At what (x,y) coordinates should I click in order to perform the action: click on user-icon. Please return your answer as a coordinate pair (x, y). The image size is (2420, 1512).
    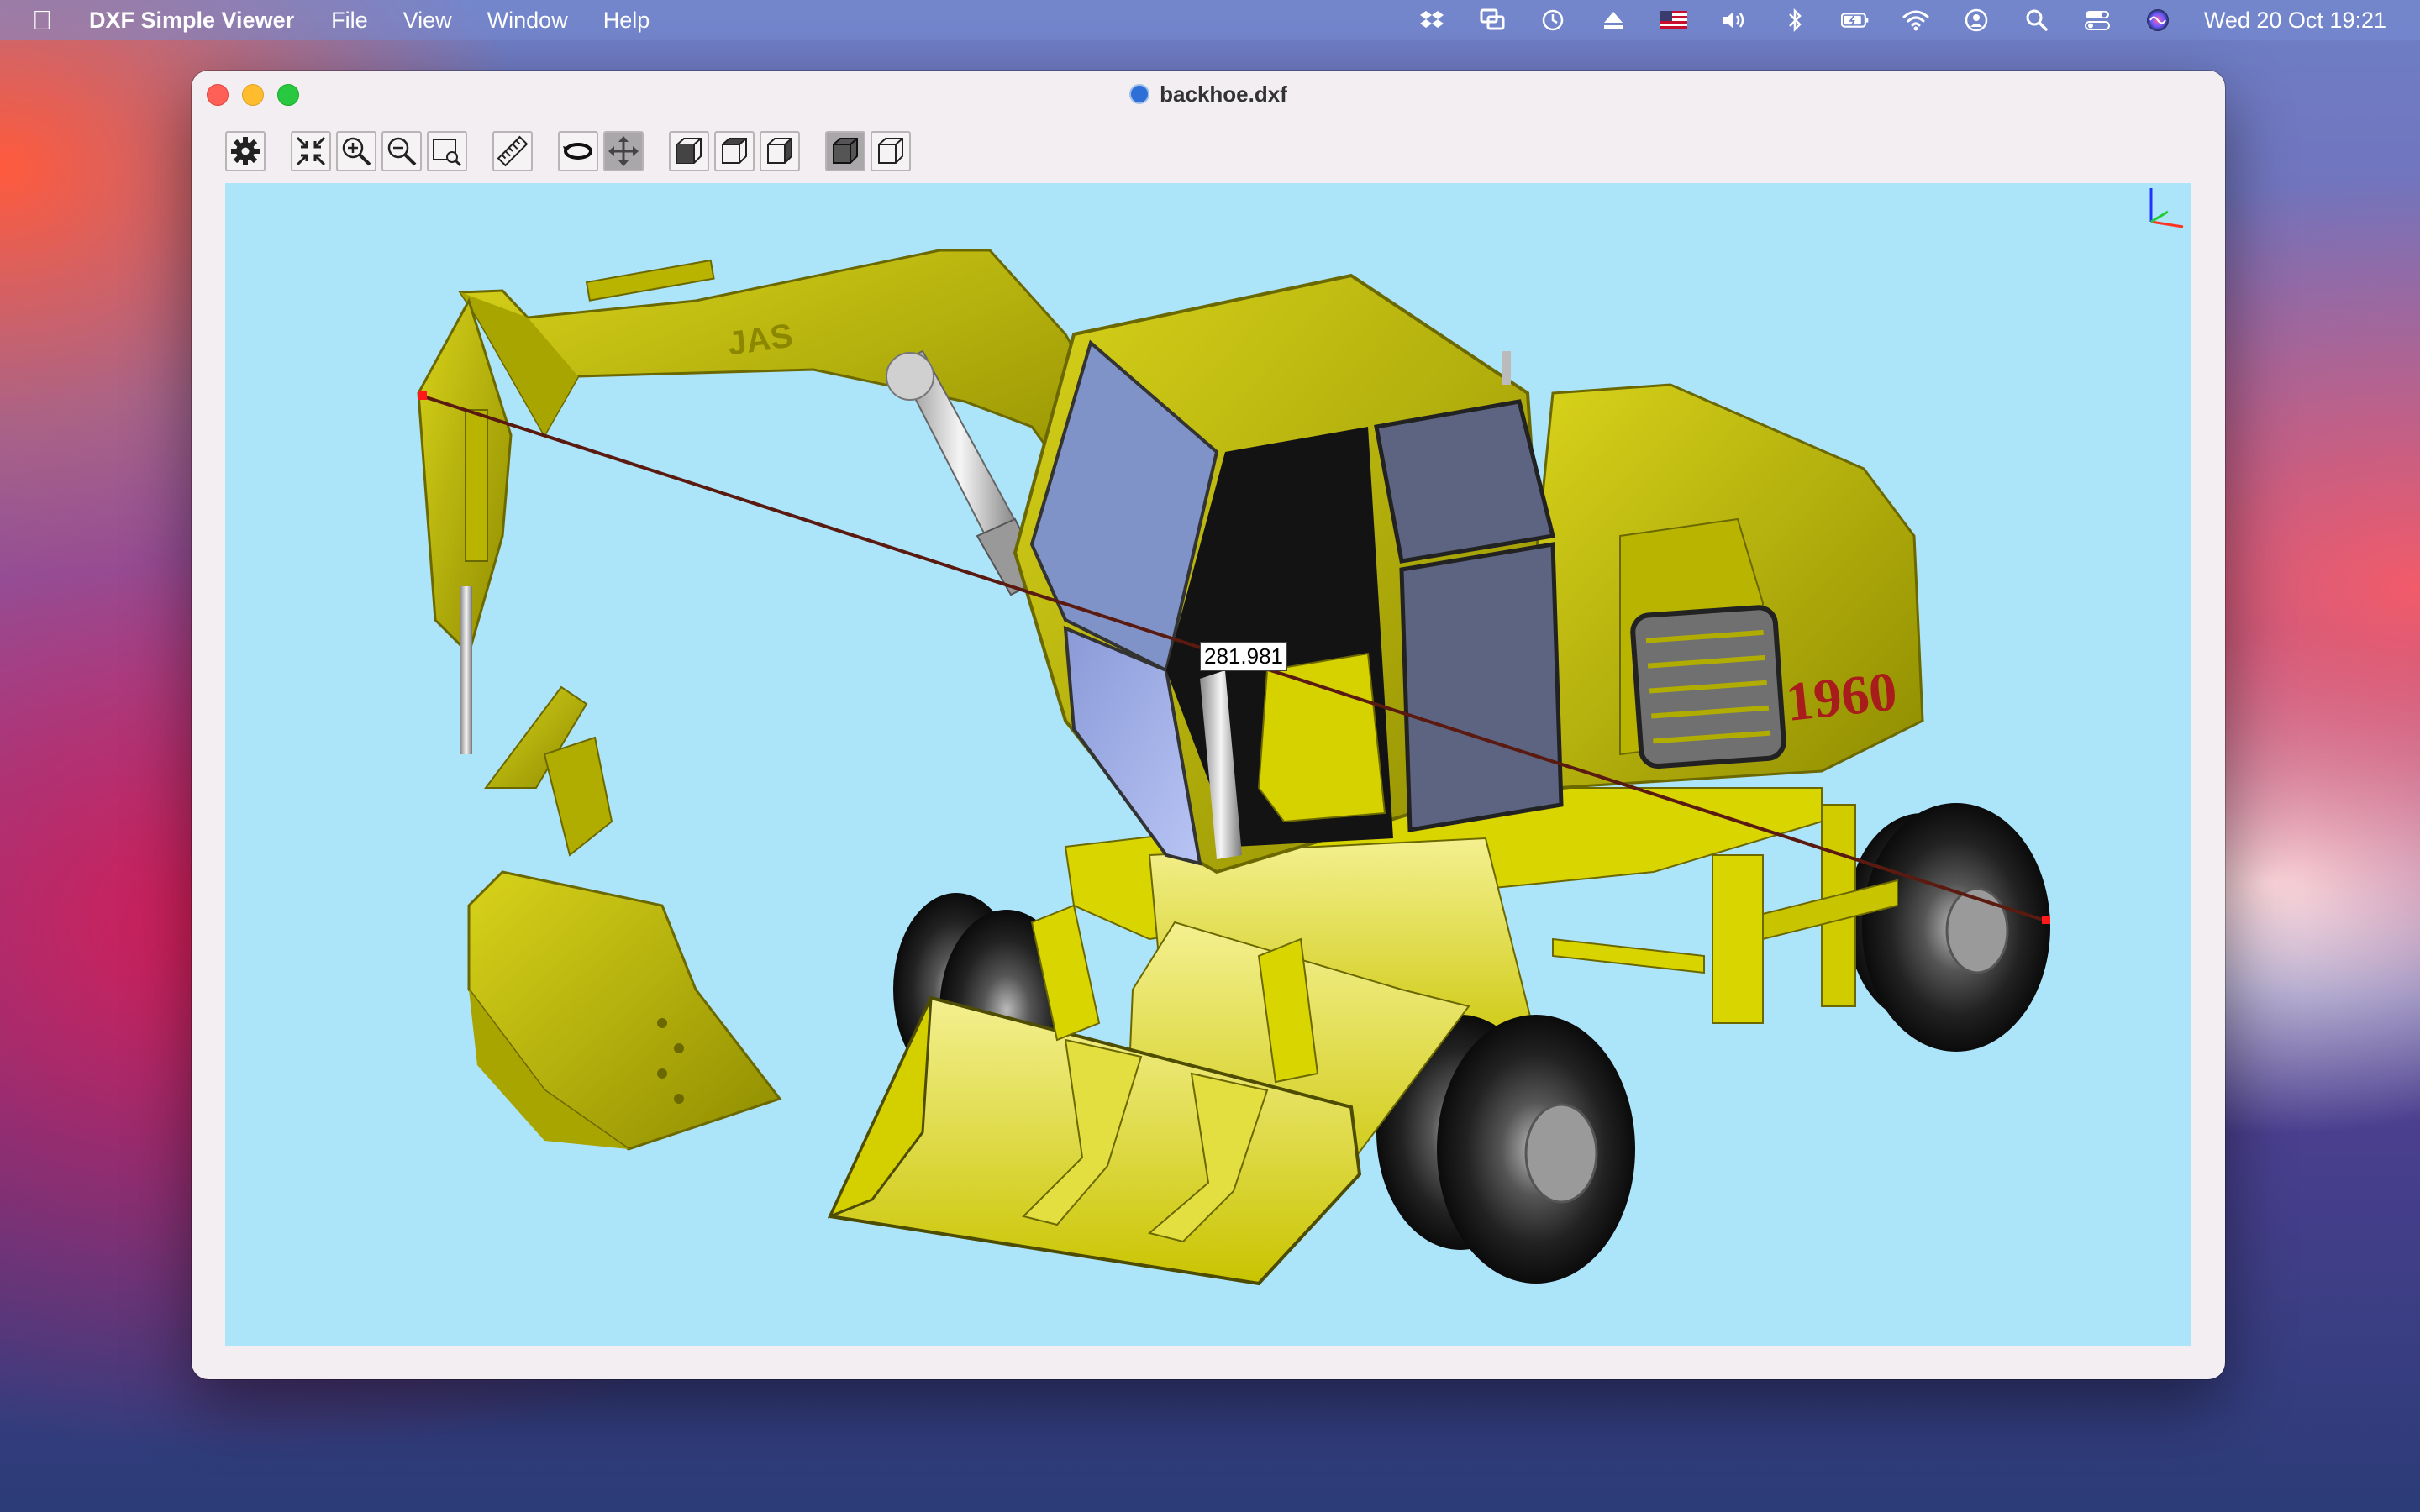
    Looking at the image, I should click on (1977, 20).